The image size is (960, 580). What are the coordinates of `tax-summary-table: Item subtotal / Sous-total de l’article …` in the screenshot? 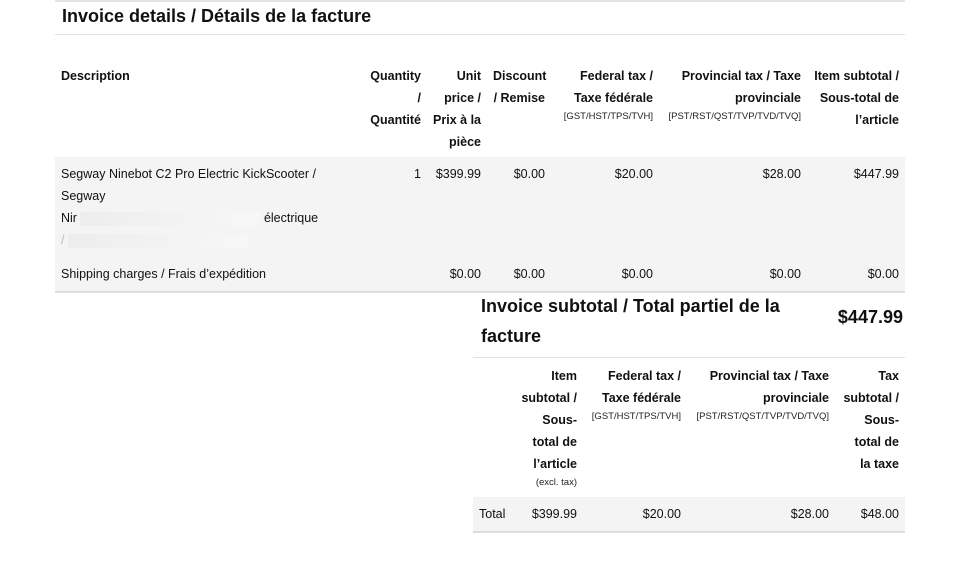 It's located at (689, 448).